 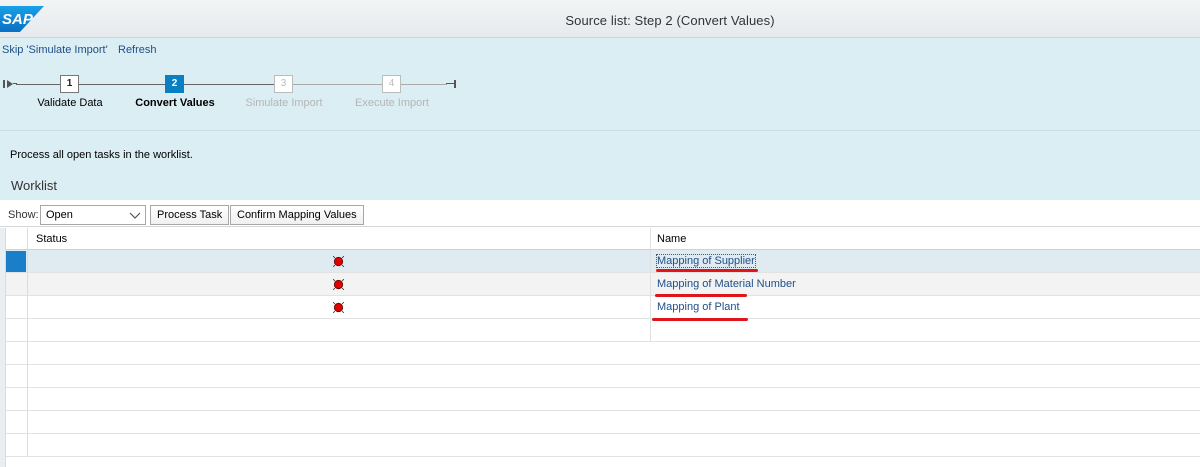 I want to click on mapping-material-number-link: Mapping of Material Number, so click(x=726, y=284).